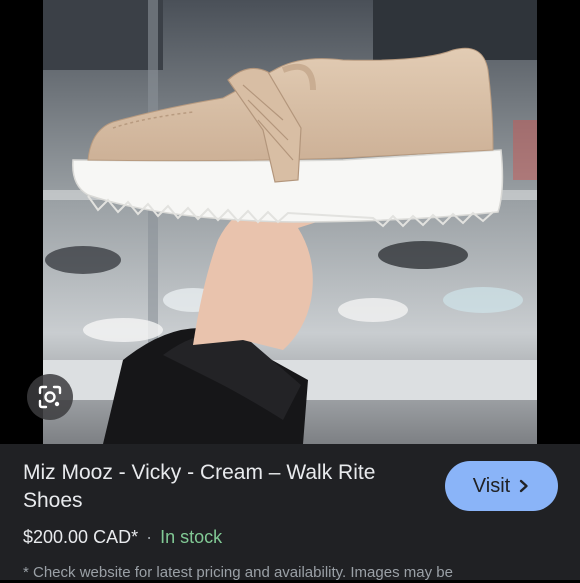 This screenshot has height=583, width=580. What do you see at coordinates (191, 537) in the screenshot?
I see `stock-status: In stock` at bounding box center [191, 537].